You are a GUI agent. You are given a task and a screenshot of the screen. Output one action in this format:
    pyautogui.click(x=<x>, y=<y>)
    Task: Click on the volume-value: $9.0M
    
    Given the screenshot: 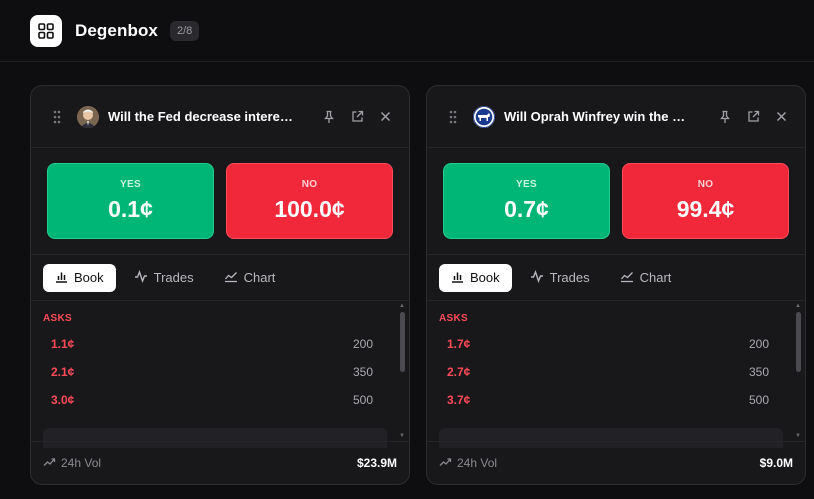 What is the action you would take?
    pyautogui.click(x=776, y=463)
    